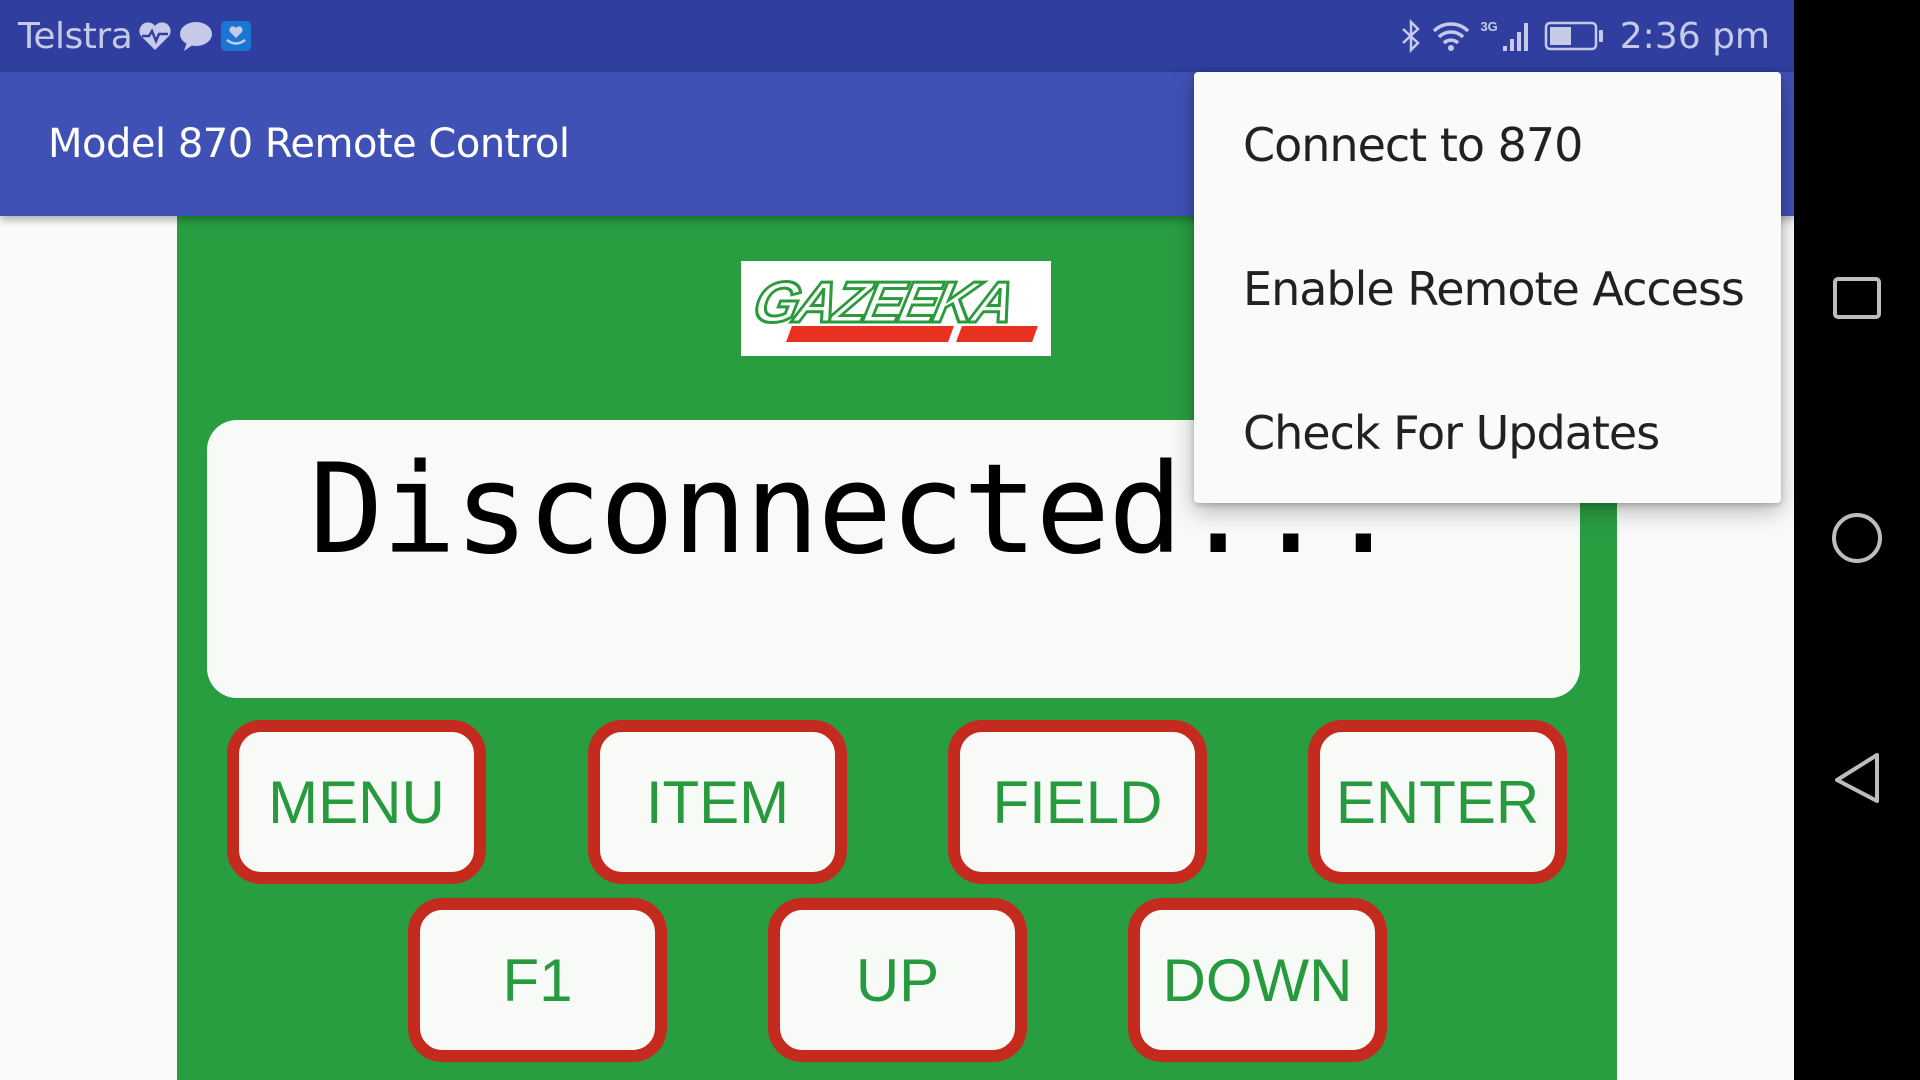  What do you see at coordinates (155, 36) in the screenshot?
I see `heart-rate-icon` at bounding box center [155, 36].